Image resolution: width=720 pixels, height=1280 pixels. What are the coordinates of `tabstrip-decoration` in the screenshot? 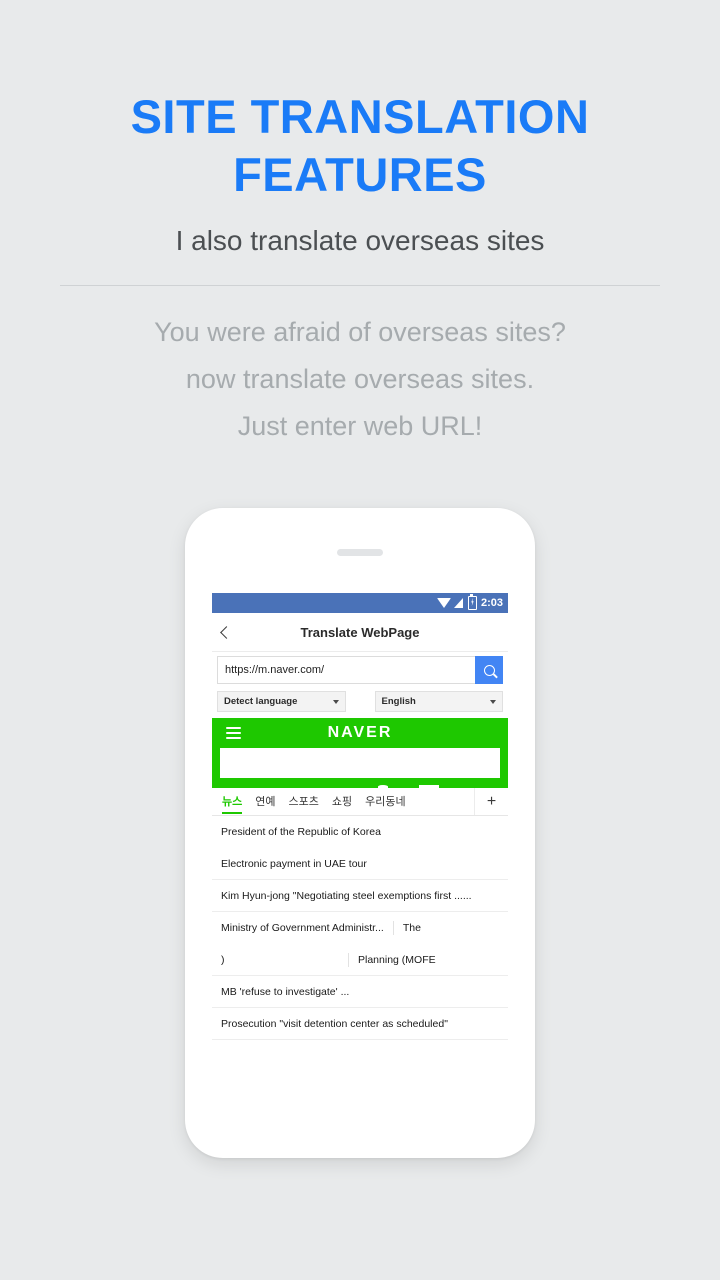 It's located at (360, 786).